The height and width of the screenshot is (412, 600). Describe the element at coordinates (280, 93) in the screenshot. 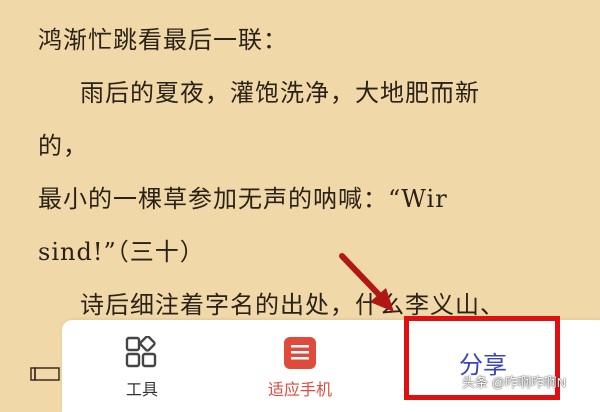

I see `reader-line: 雨后的夏夜，灌饱洗净，大地肥而新` at that location.